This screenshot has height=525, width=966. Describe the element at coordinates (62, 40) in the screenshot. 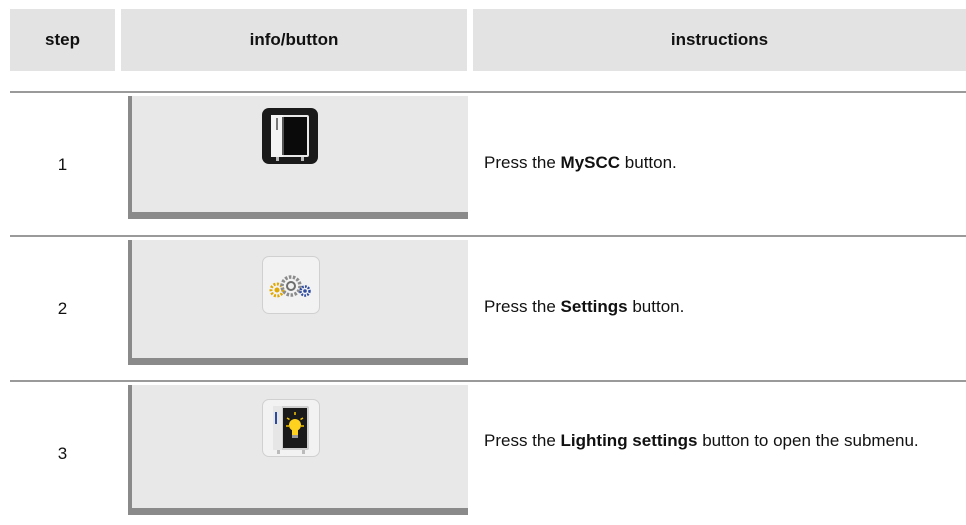

I see `header-step: step` at that location.